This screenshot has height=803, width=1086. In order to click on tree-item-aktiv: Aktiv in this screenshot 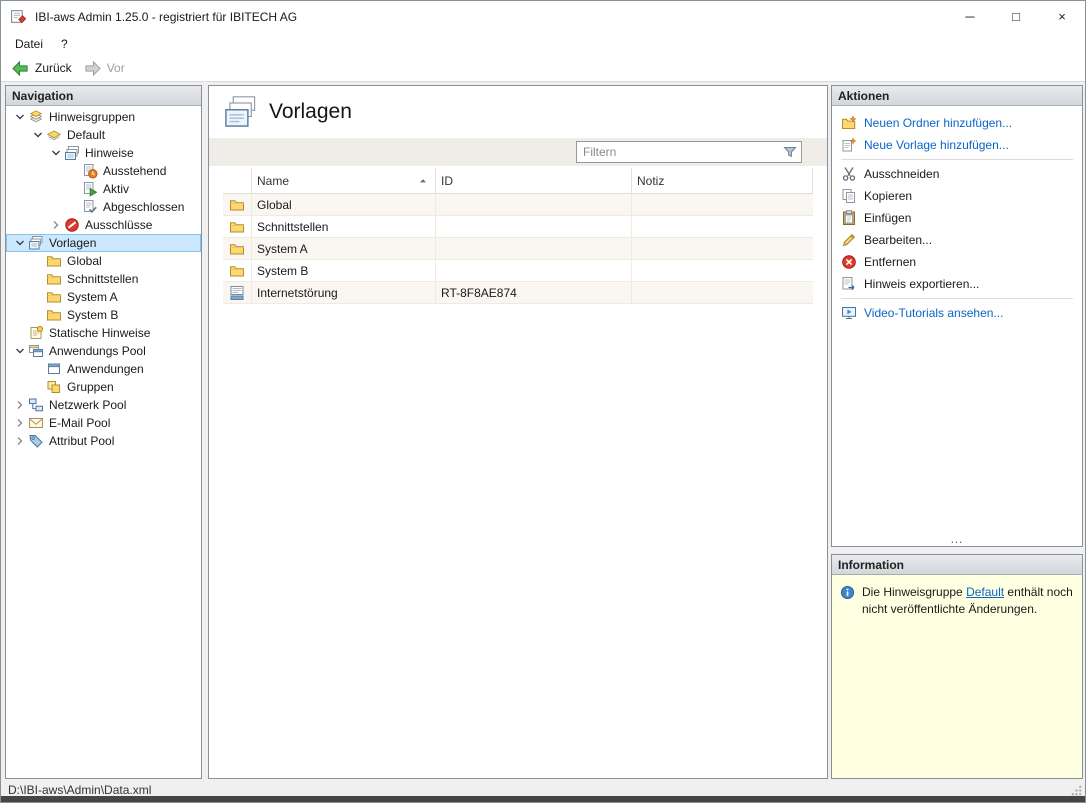, I will do `click(103, 189)`.